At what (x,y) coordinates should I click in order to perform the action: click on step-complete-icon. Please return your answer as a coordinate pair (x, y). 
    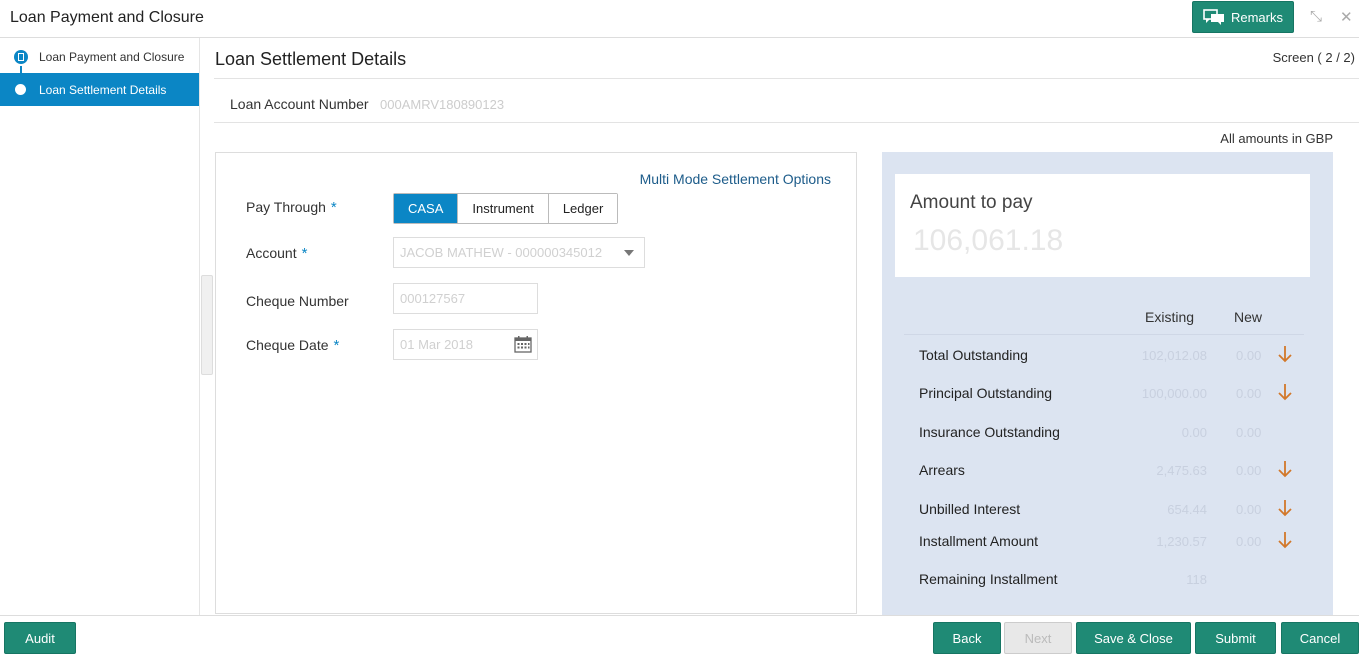
    Looking at the image, I should click on (21, 56).